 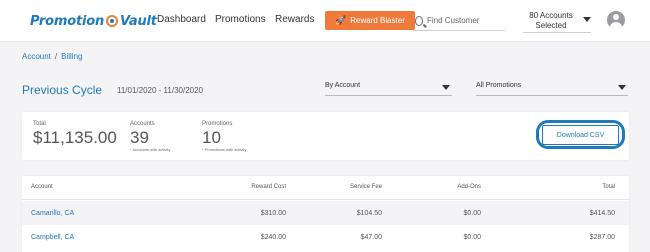 I want to click on promotions-filter-dropdown: All Promotions, so click(x=552, y=88).